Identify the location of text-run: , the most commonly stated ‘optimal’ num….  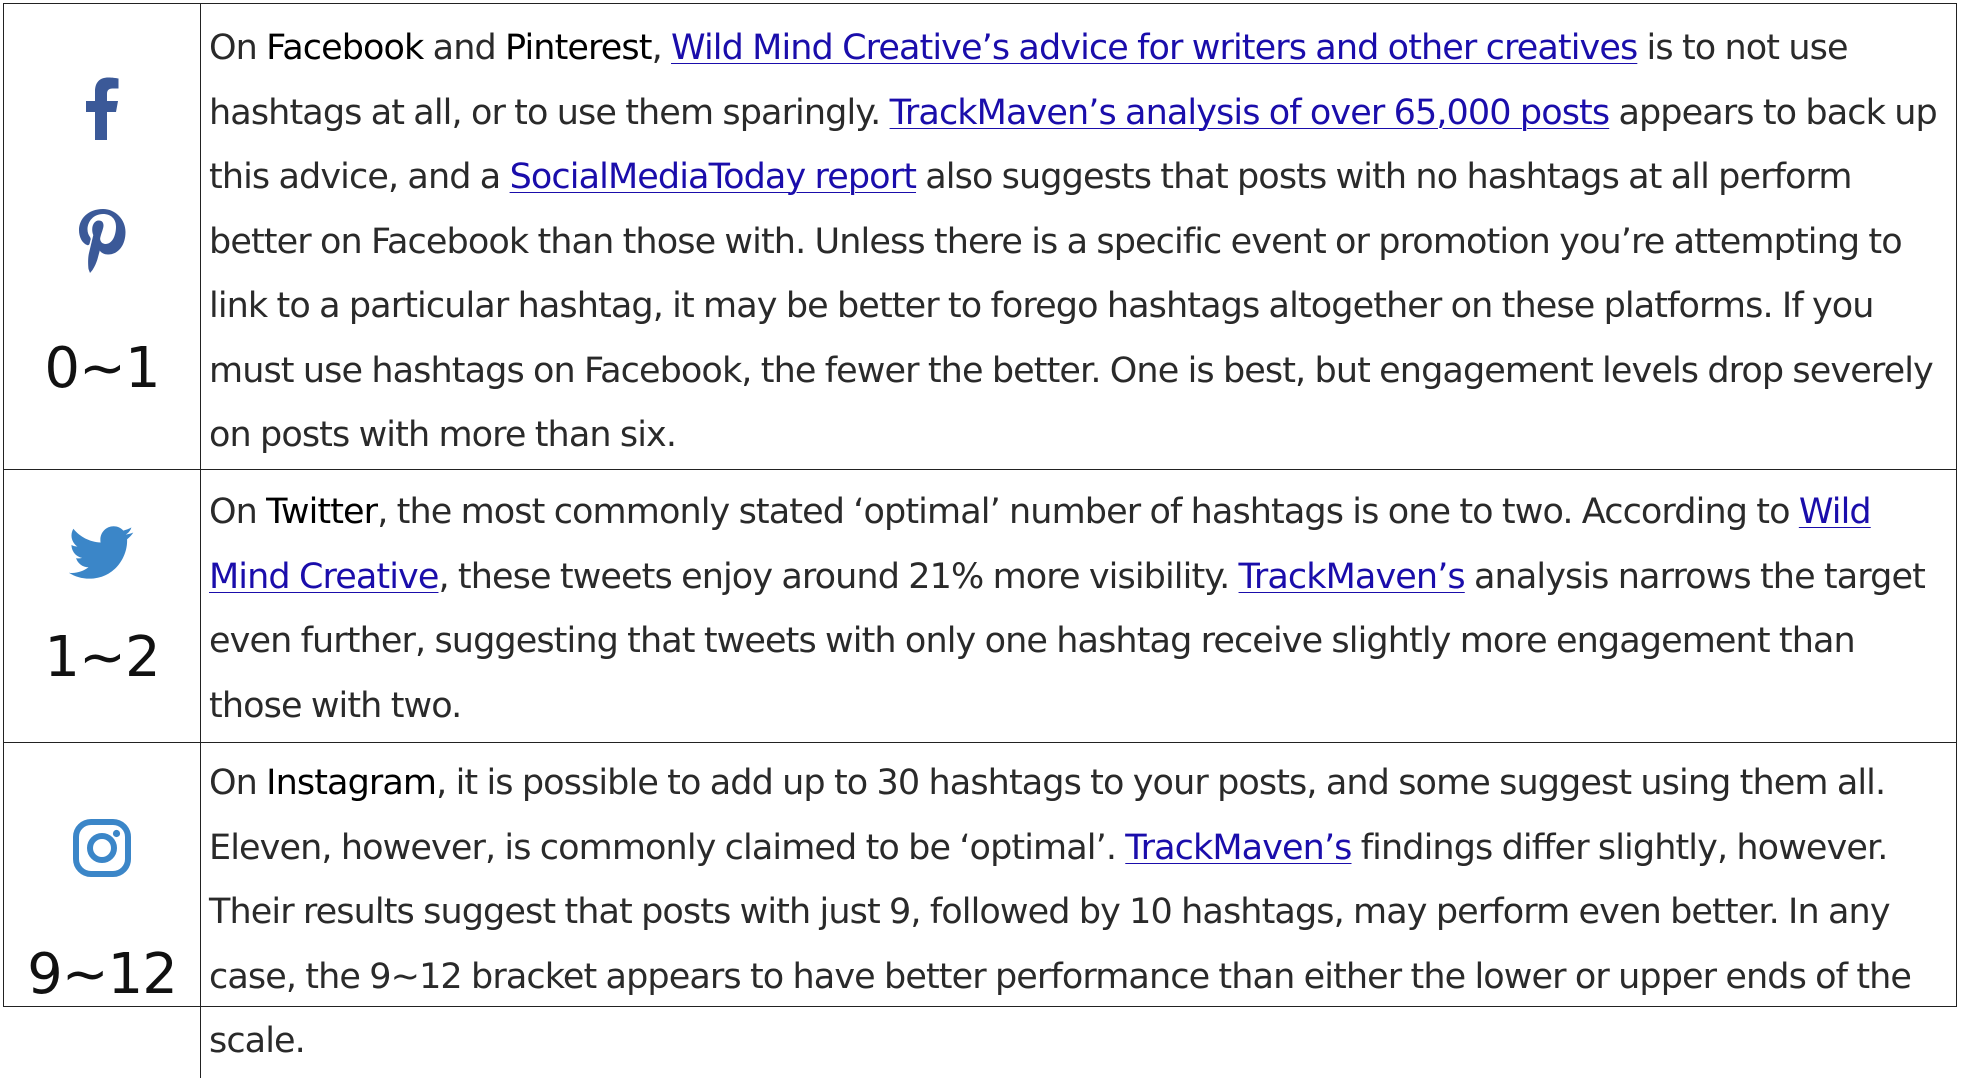
(1088, 512).